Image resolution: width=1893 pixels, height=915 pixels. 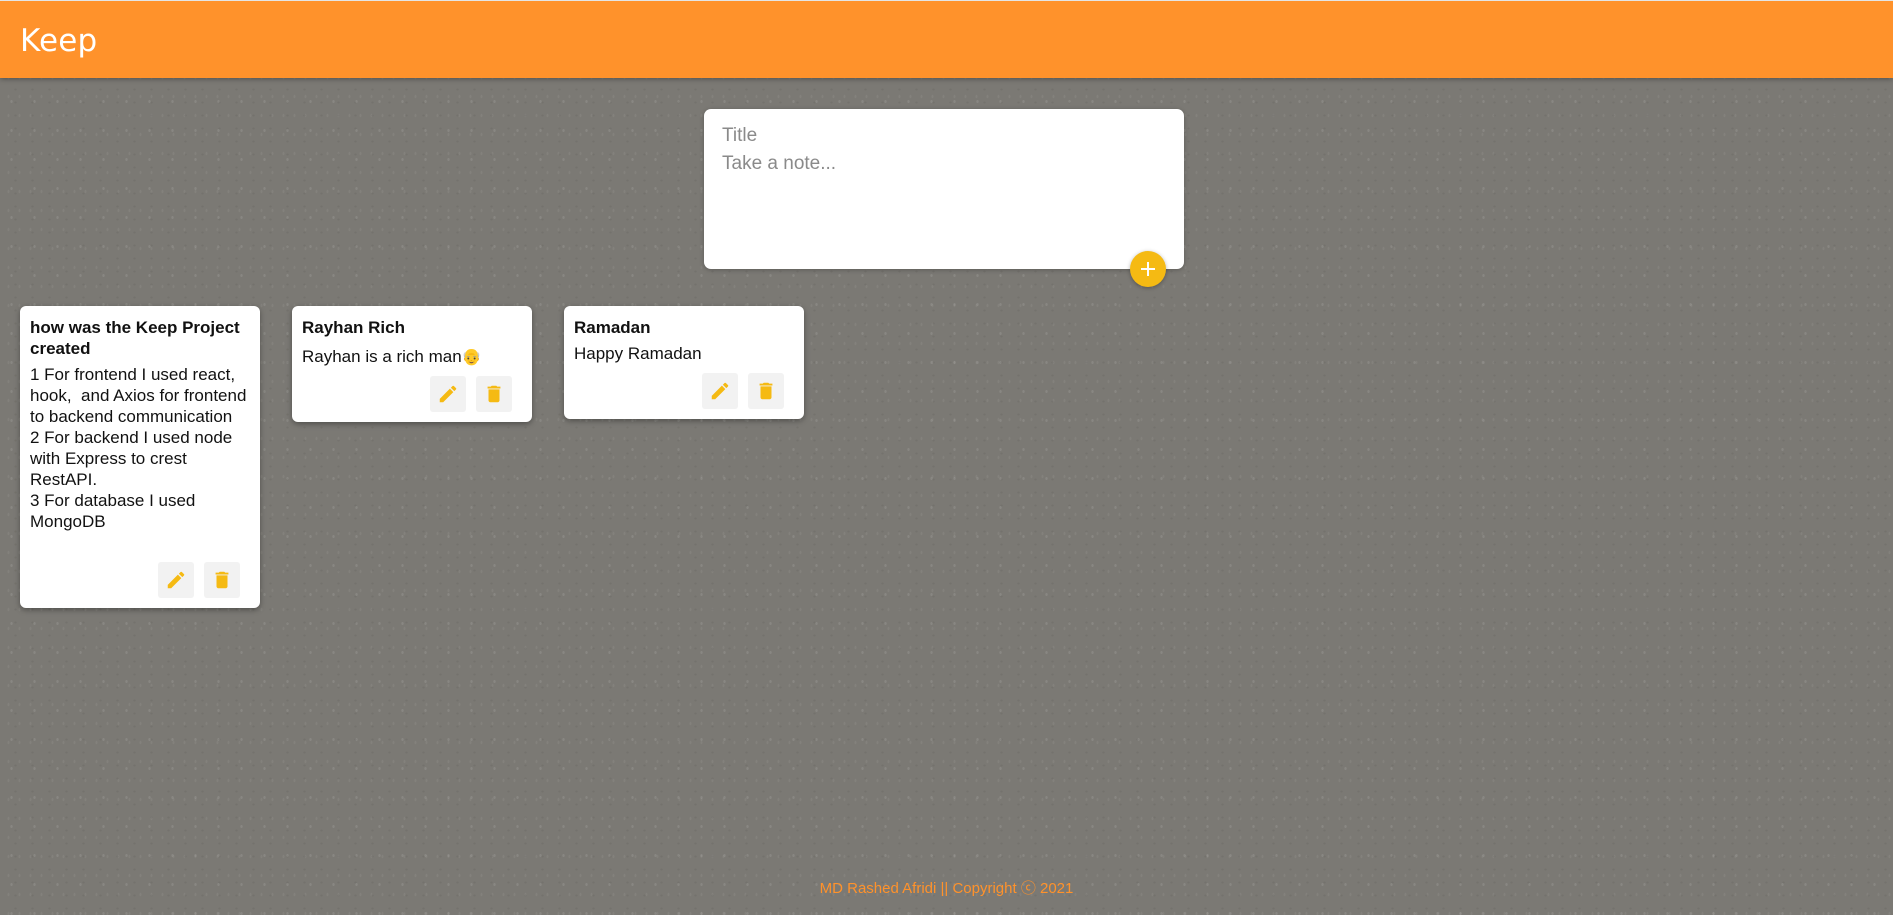 I want to click on note-card: Ramadan Happy Ramadan, so click(x=684, y=362).